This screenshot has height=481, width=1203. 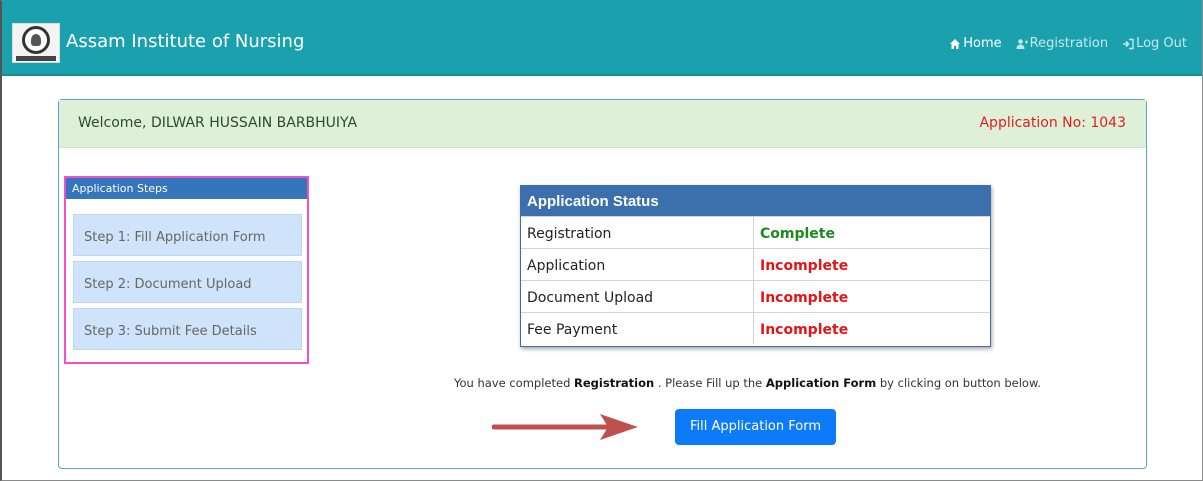 What do you see at coordinates (590, 298) in the screenshot?
I see `status-row-label: Document Upload` at bounding box center [590, 298].